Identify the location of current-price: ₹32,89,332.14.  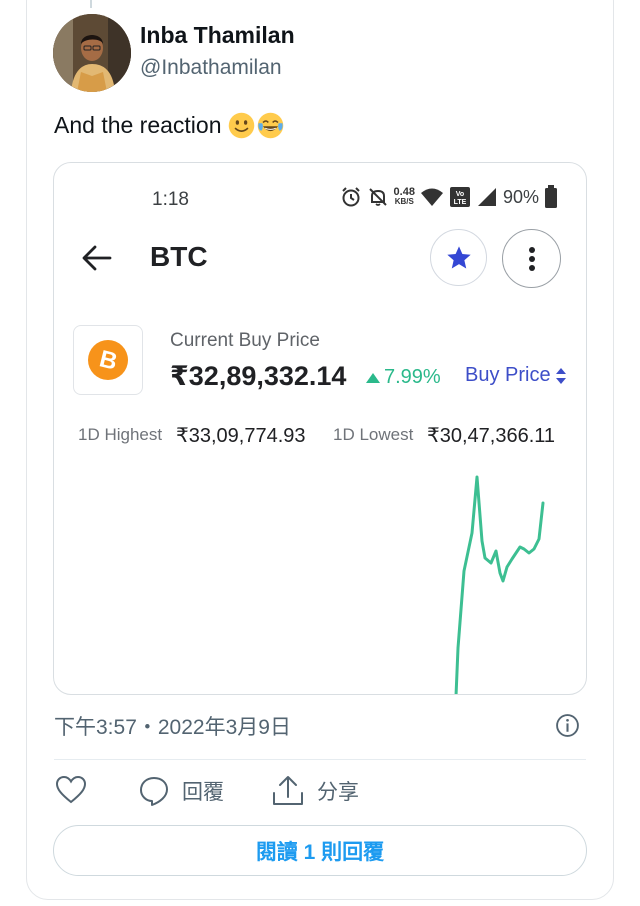
(258, 376).